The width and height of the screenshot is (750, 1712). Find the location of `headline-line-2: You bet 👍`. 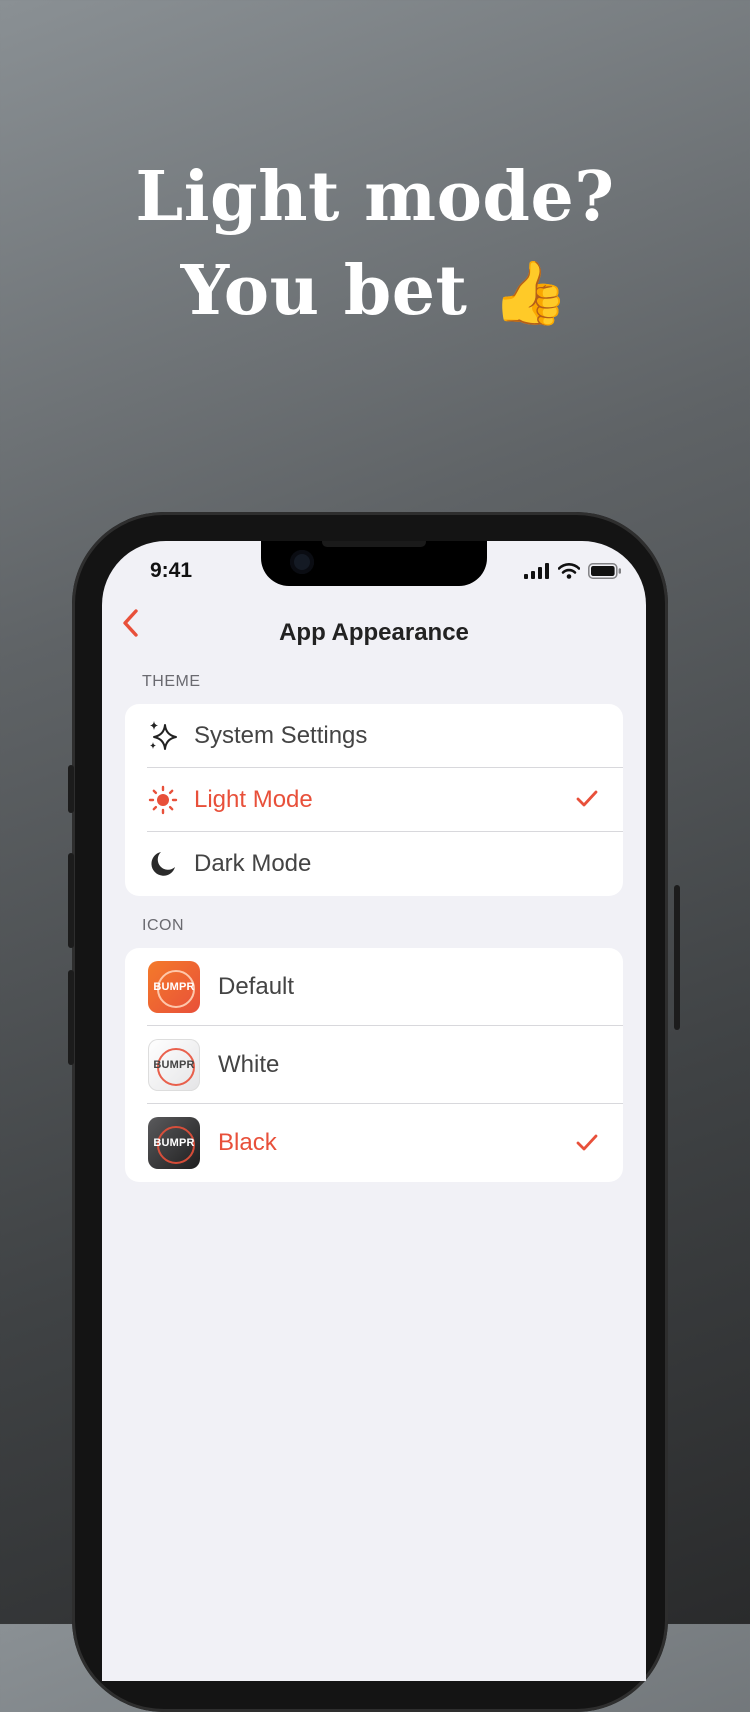

headline-line-2: You bet 👍 is located at coordinates (375, 292).